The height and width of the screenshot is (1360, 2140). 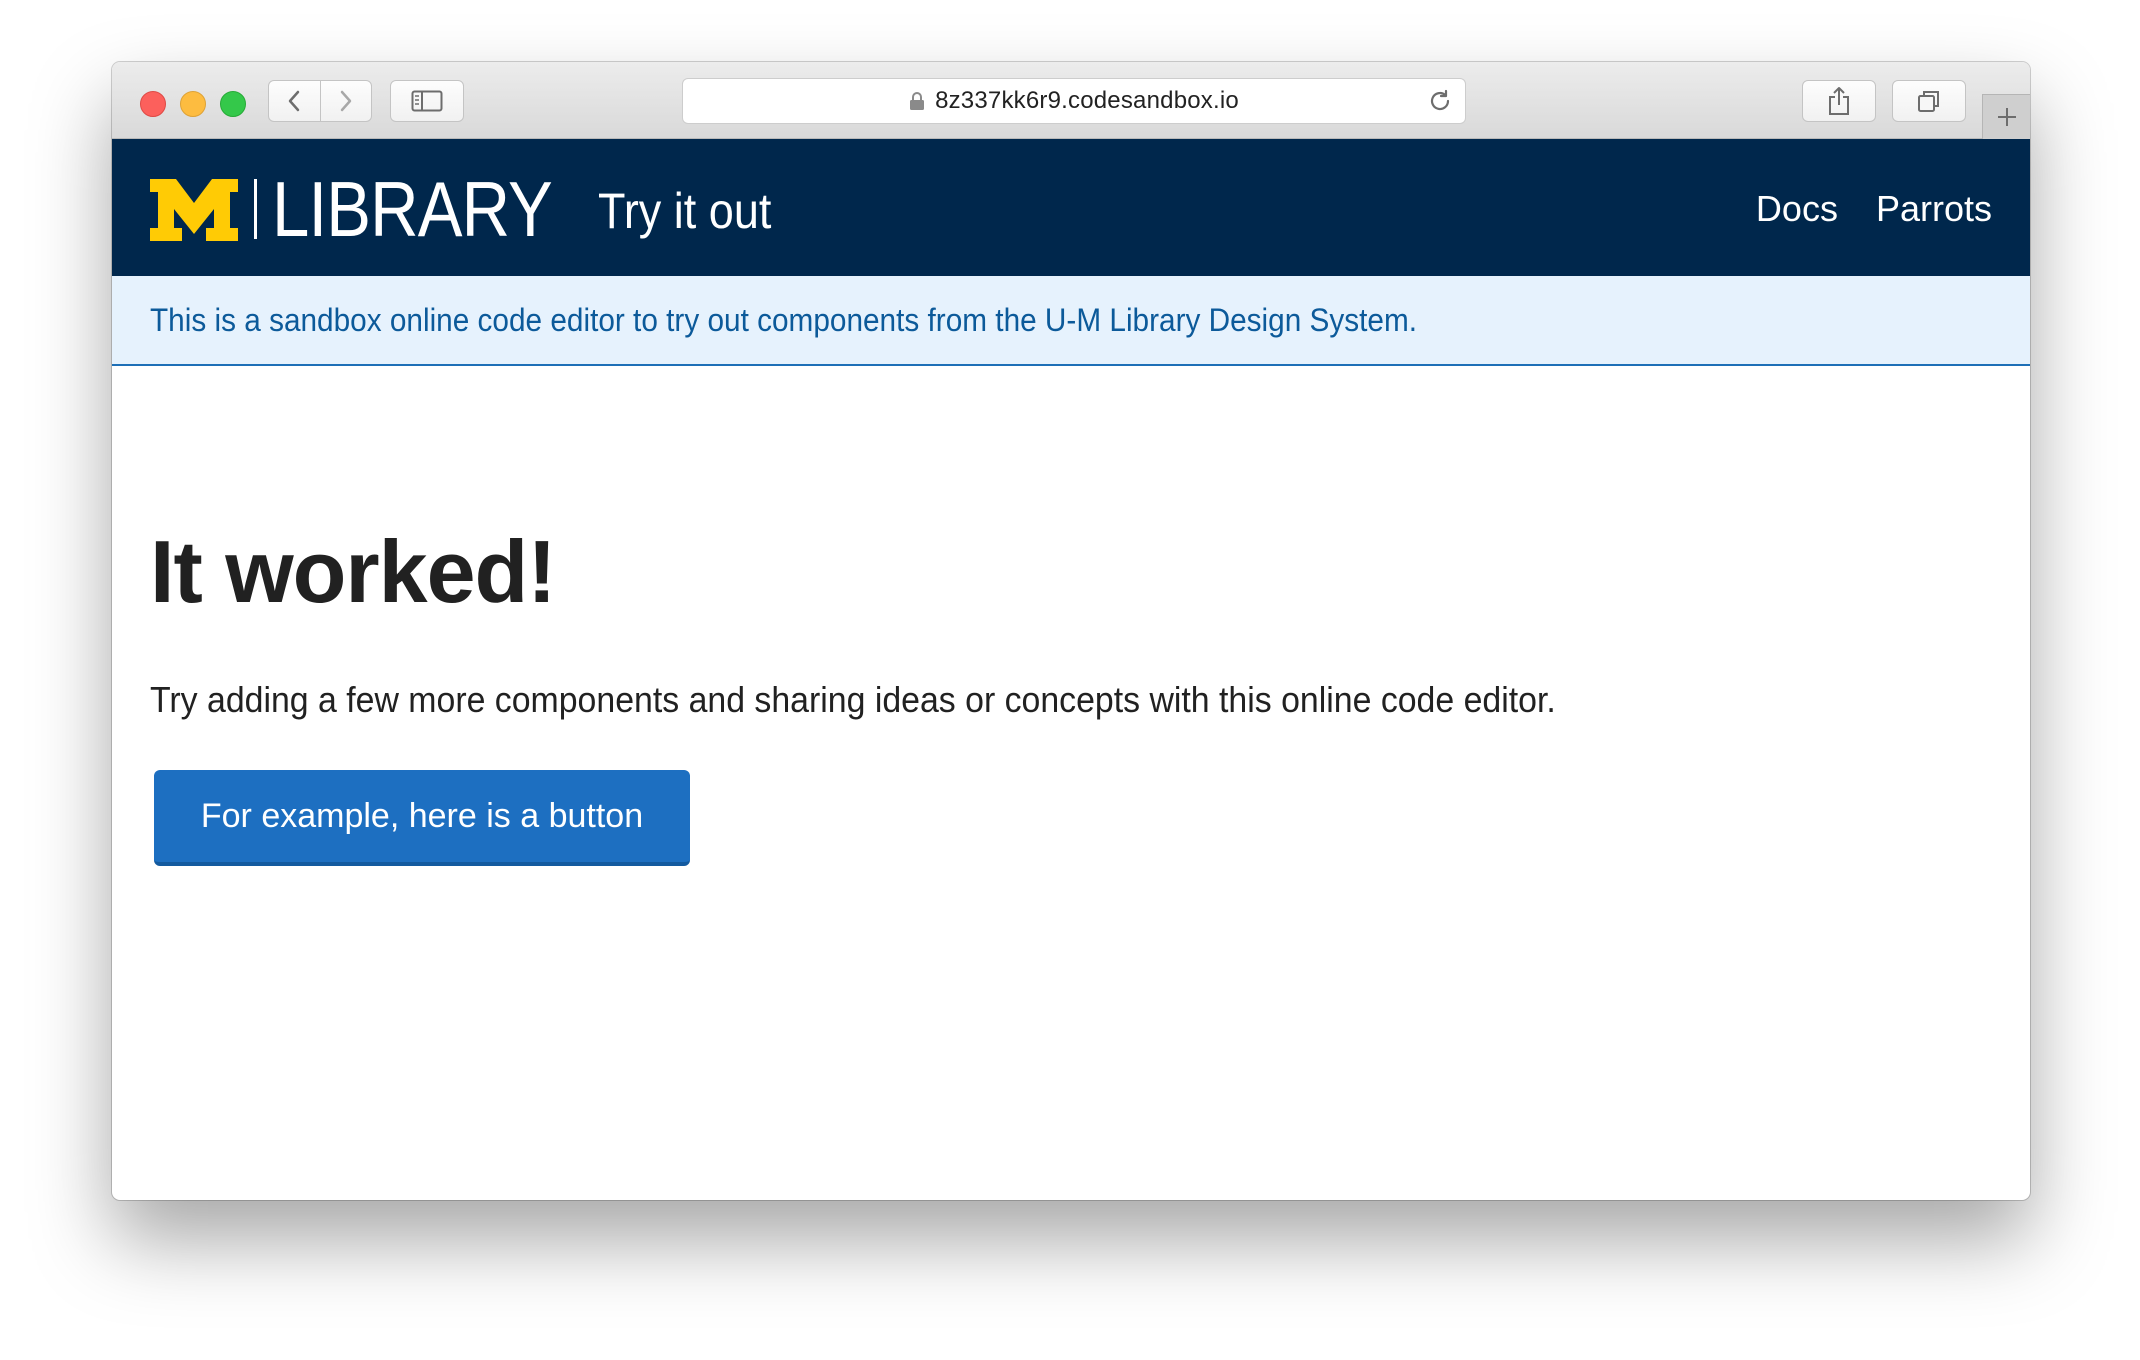 I want to click on new-tab-button, so click(x=2006, y=116).